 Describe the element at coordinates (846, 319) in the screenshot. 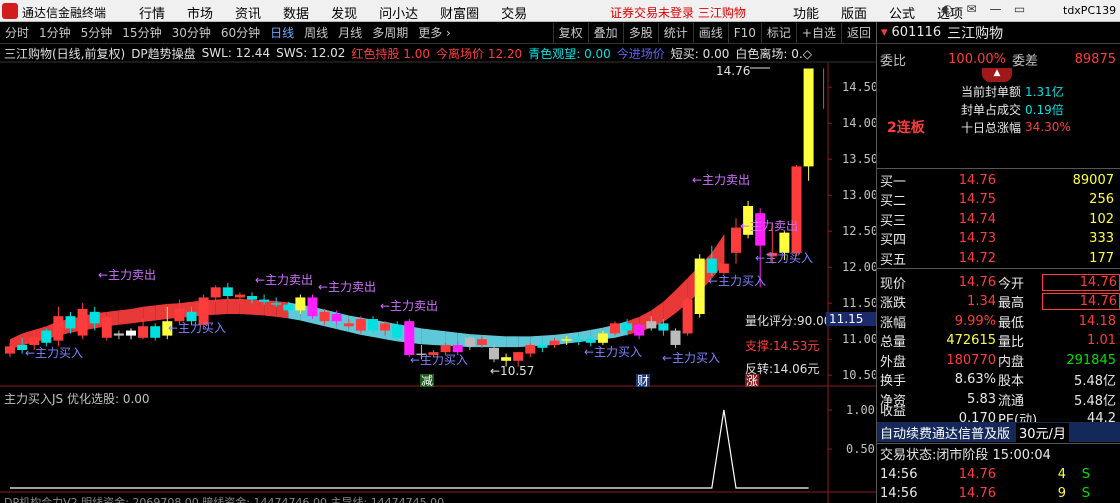

I see `current-price-tag: 11.15` at that location.